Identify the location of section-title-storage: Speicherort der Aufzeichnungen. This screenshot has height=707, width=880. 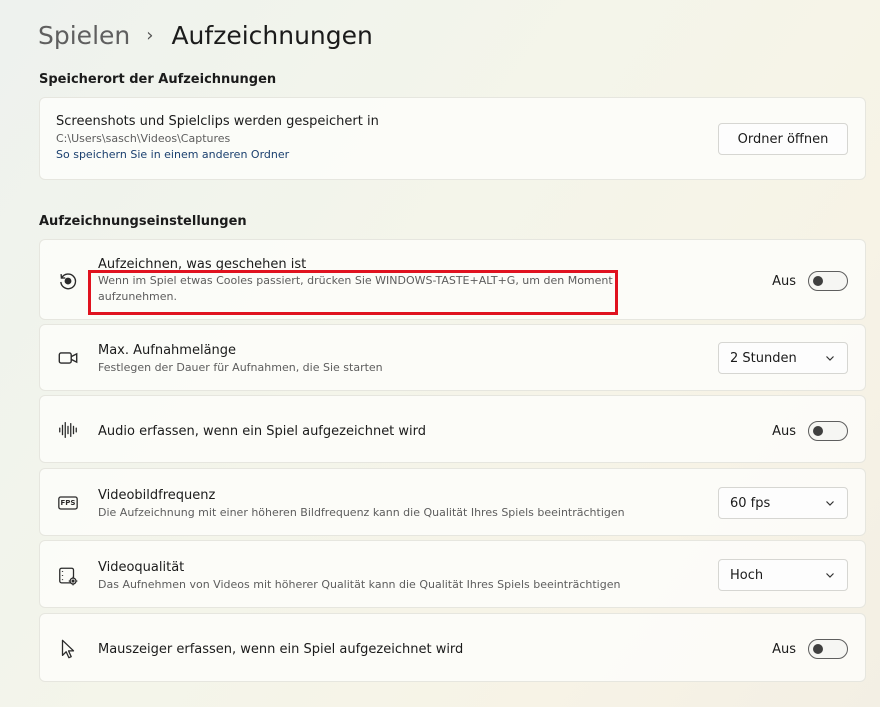
(158, 79).